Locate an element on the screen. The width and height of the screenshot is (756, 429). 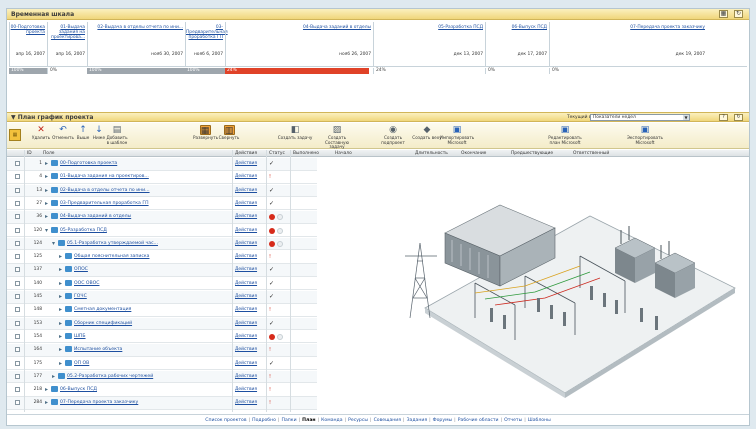
task-link: Испытание объекта is located at coordinates (98, 349).